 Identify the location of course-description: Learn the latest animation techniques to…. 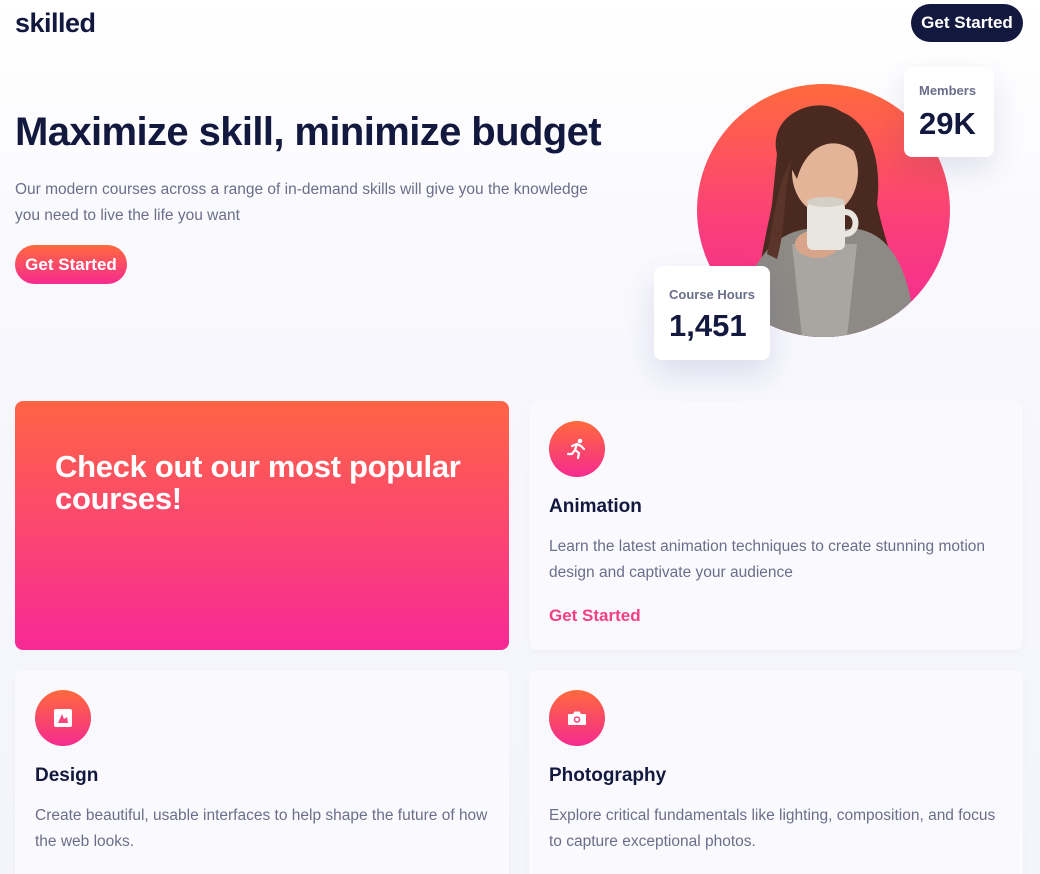
(767, 559).